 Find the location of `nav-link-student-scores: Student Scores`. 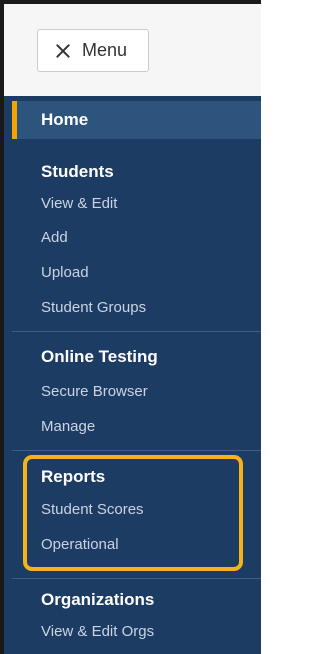

nav-link-student-scores: Student Scores is located at coordinates (92, 509).